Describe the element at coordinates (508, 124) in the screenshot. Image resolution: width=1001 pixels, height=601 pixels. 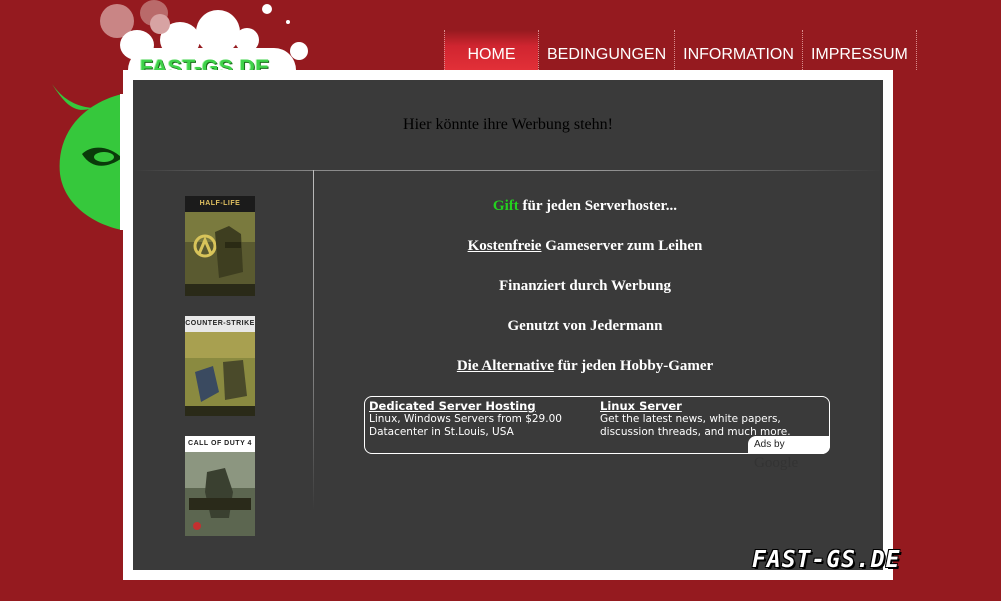
I see `ad-placeholder-text: Hier könnte ihre Werbung stehn!` at that location.